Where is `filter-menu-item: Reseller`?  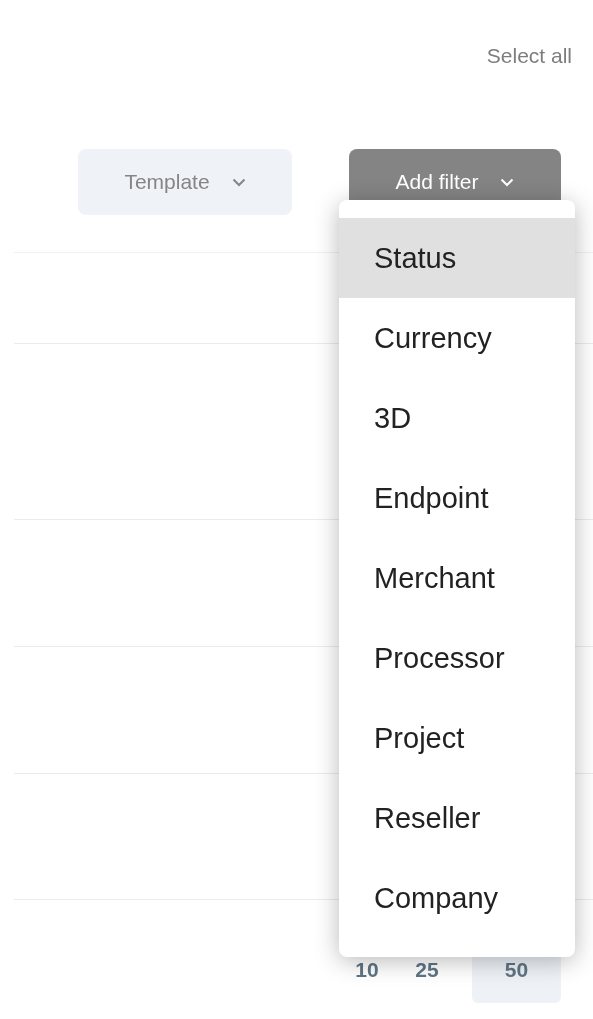
filter-menu-item: Reseller is located at coordinates (457, 818).